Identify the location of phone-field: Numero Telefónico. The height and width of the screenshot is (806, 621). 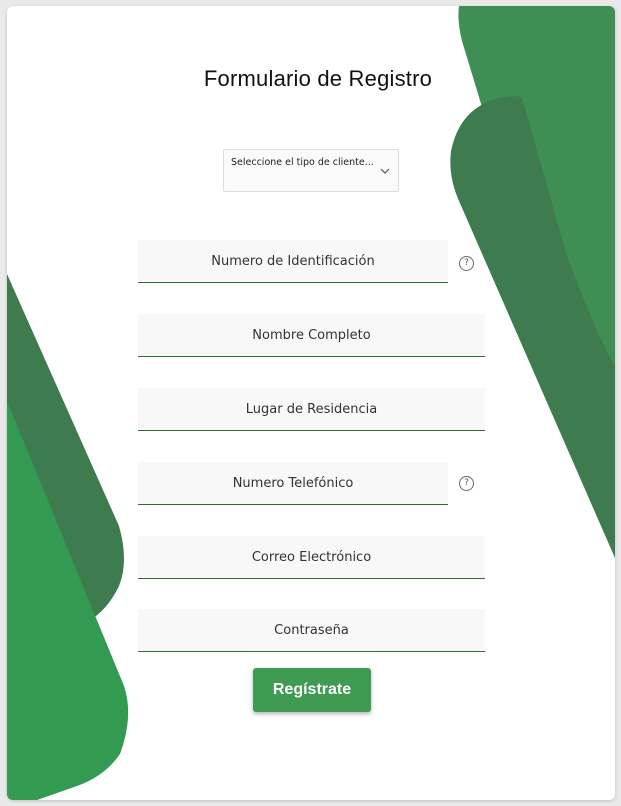
(293, 483).